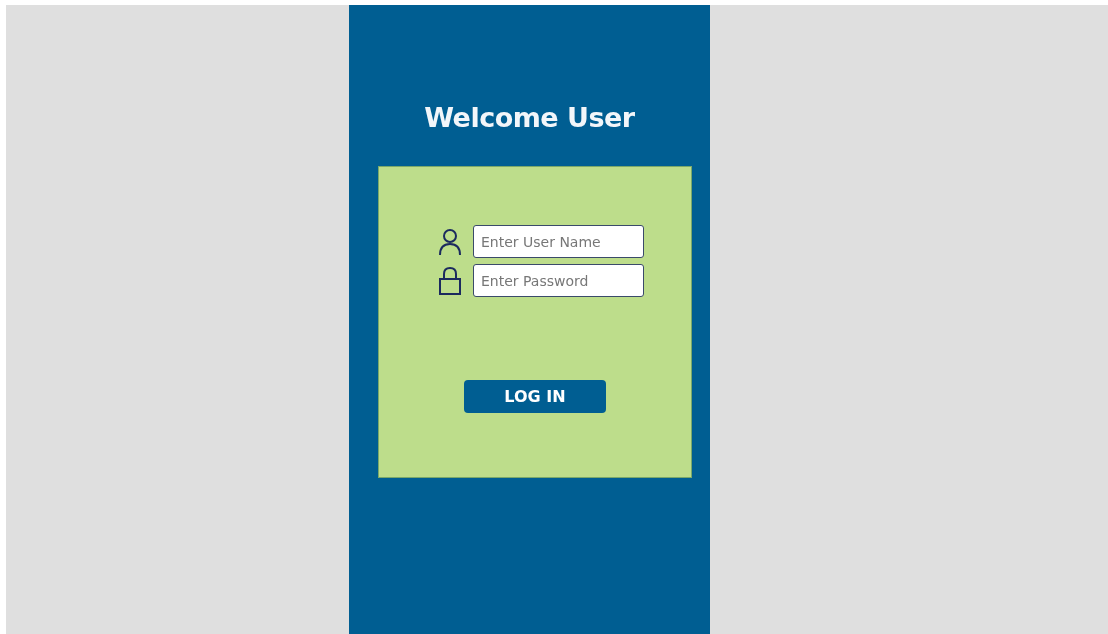  I want to click on lock-icon, so click(450, 280).